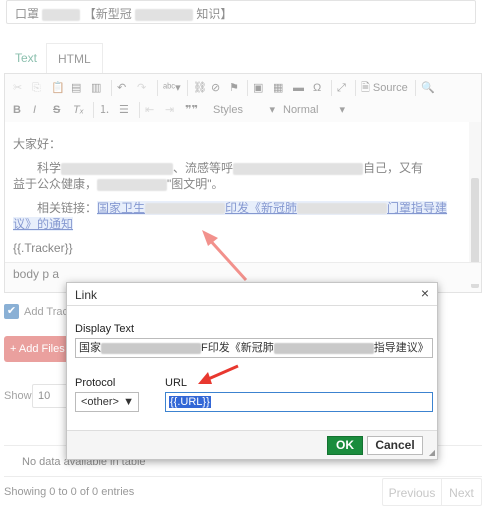  Describe the element at coordinates (90, 348) in the screenshot. I see `display-text-value: 国家` at that location.